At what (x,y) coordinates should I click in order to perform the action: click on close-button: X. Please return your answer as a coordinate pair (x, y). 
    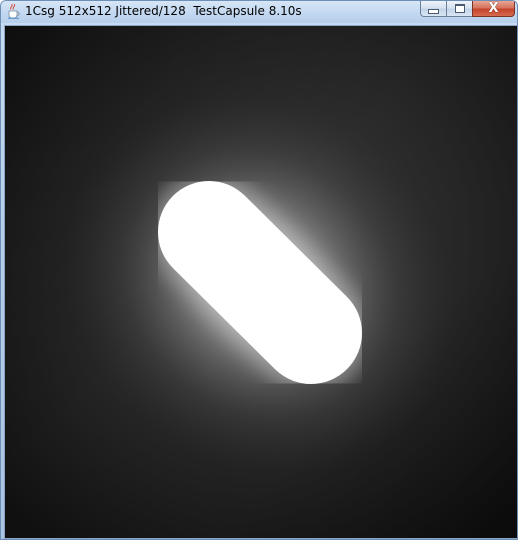
    Looking at the image, I should click on (493, 8).